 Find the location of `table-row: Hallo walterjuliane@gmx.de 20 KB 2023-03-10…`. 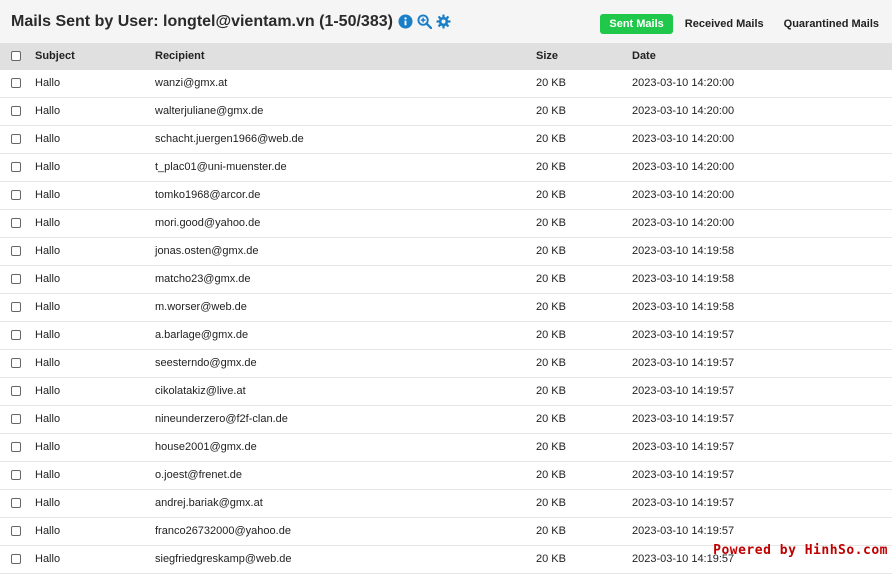

table-row: Hallo walterjuliane@gmx.de 20 KB 2023-03-10… is located at coordinates (446, 112).